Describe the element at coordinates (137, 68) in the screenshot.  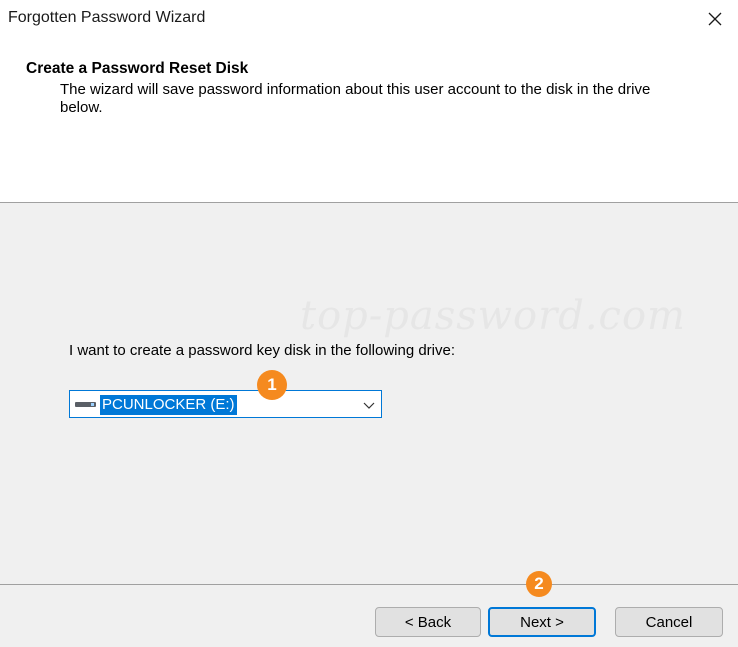
I see `page-title: Create a Password Reset Disk` at that location.